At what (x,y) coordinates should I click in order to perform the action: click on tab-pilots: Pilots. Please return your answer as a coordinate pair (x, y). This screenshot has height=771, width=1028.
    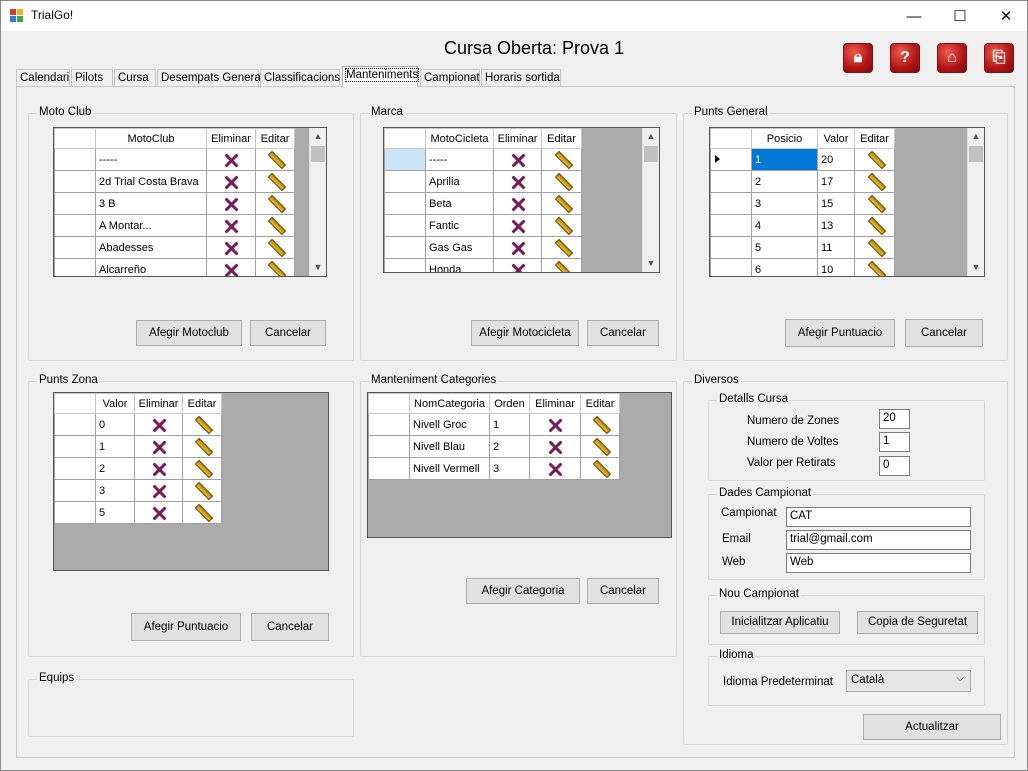
    Looking at the image, I should click on (92, 77).